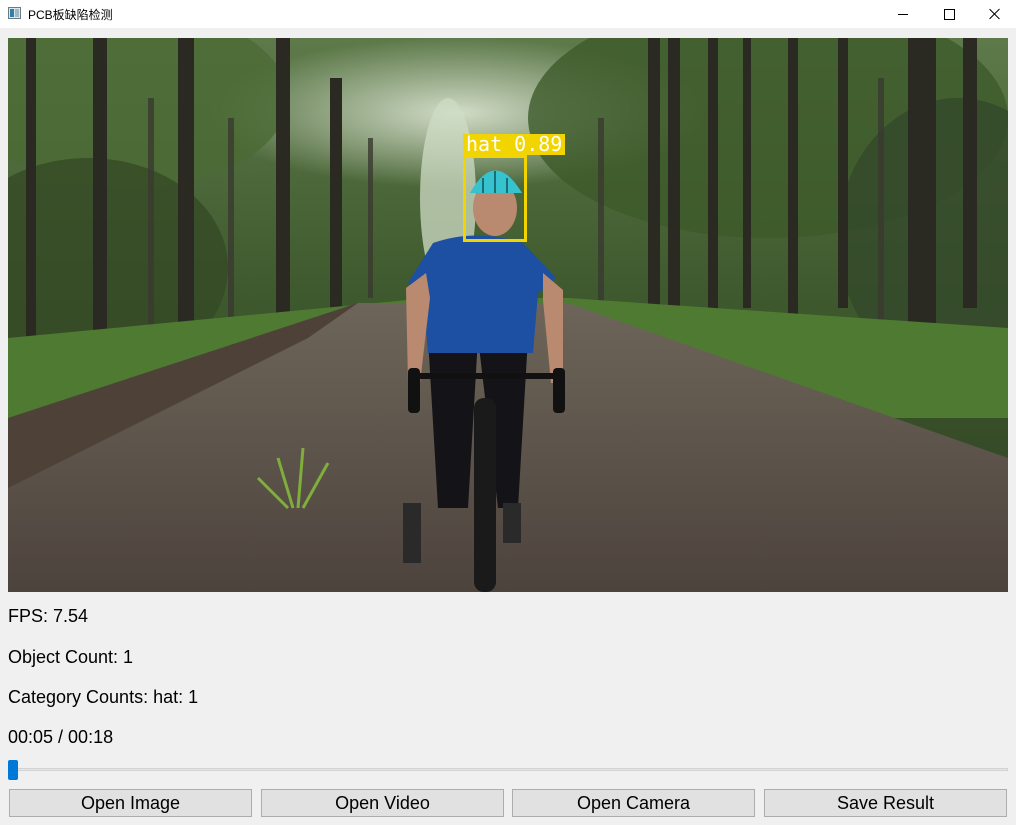  I want to click on slider-track, so click(508, 769).